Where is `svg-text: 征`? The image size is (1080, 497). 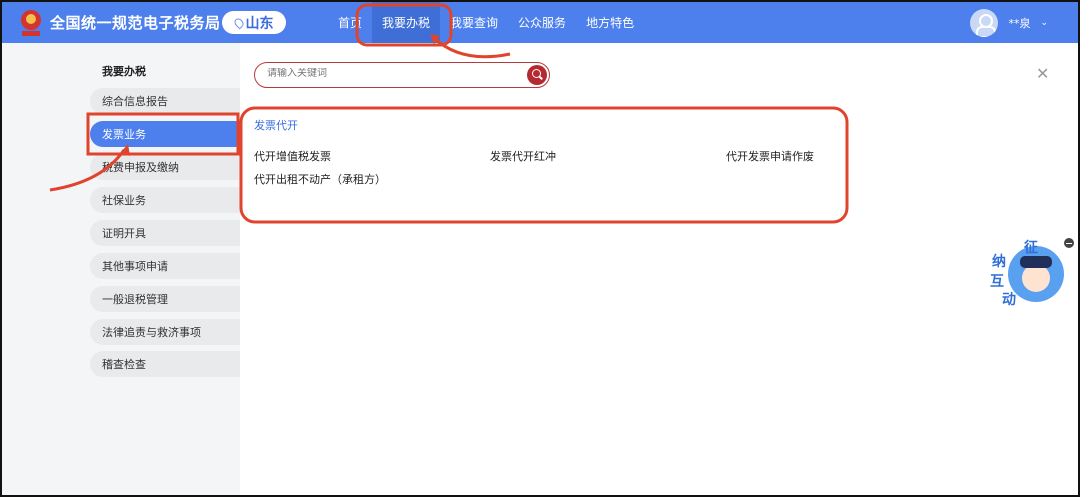
svg-text: 征 is located at coordinates (1031, 247).